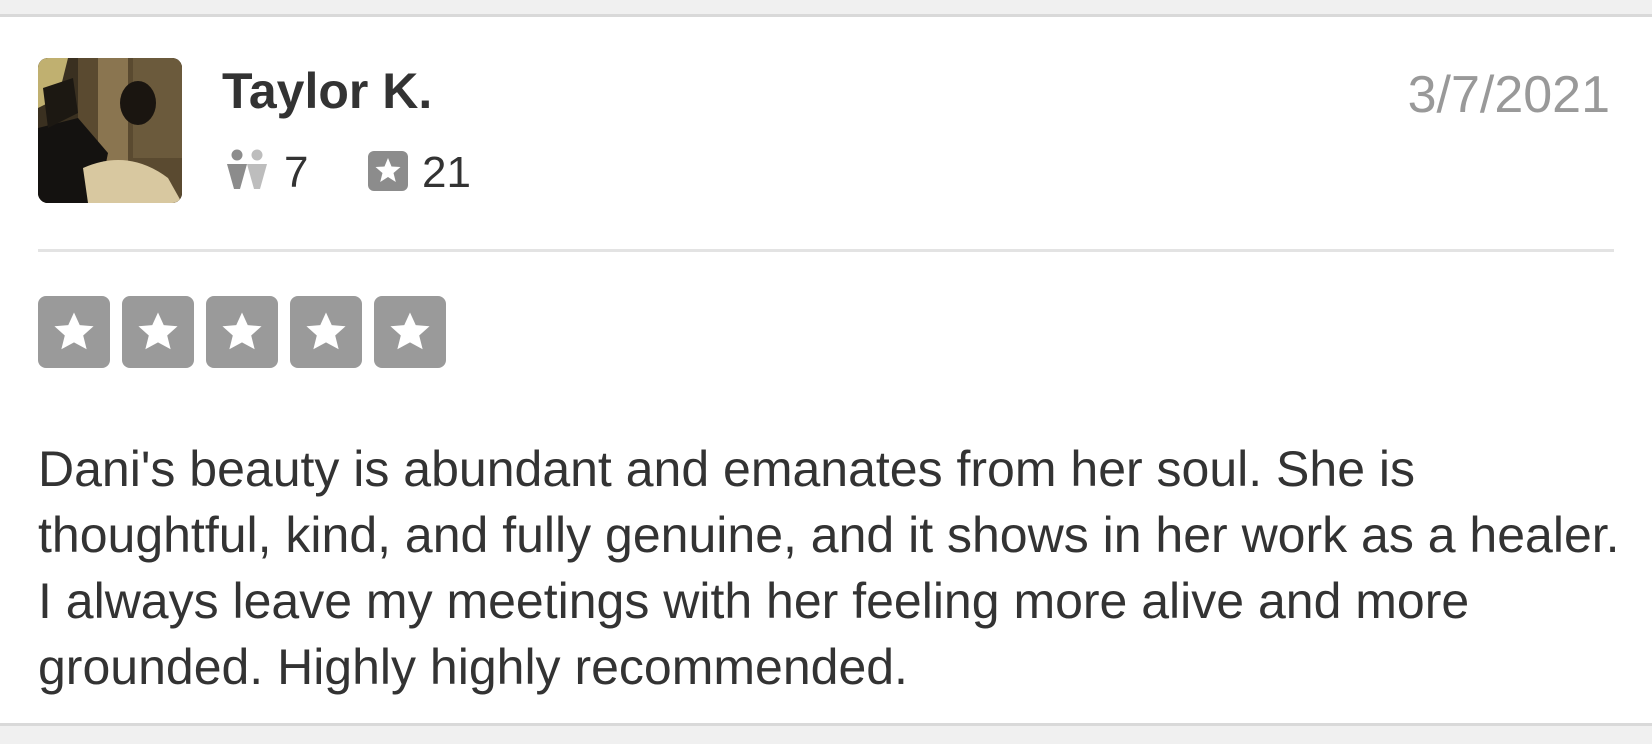 The image size is (1652, 744). What do you see at coordinates (419, 173) in the screenshot?
I see `review-count-stat: 21` at bounding box center [419, 173].